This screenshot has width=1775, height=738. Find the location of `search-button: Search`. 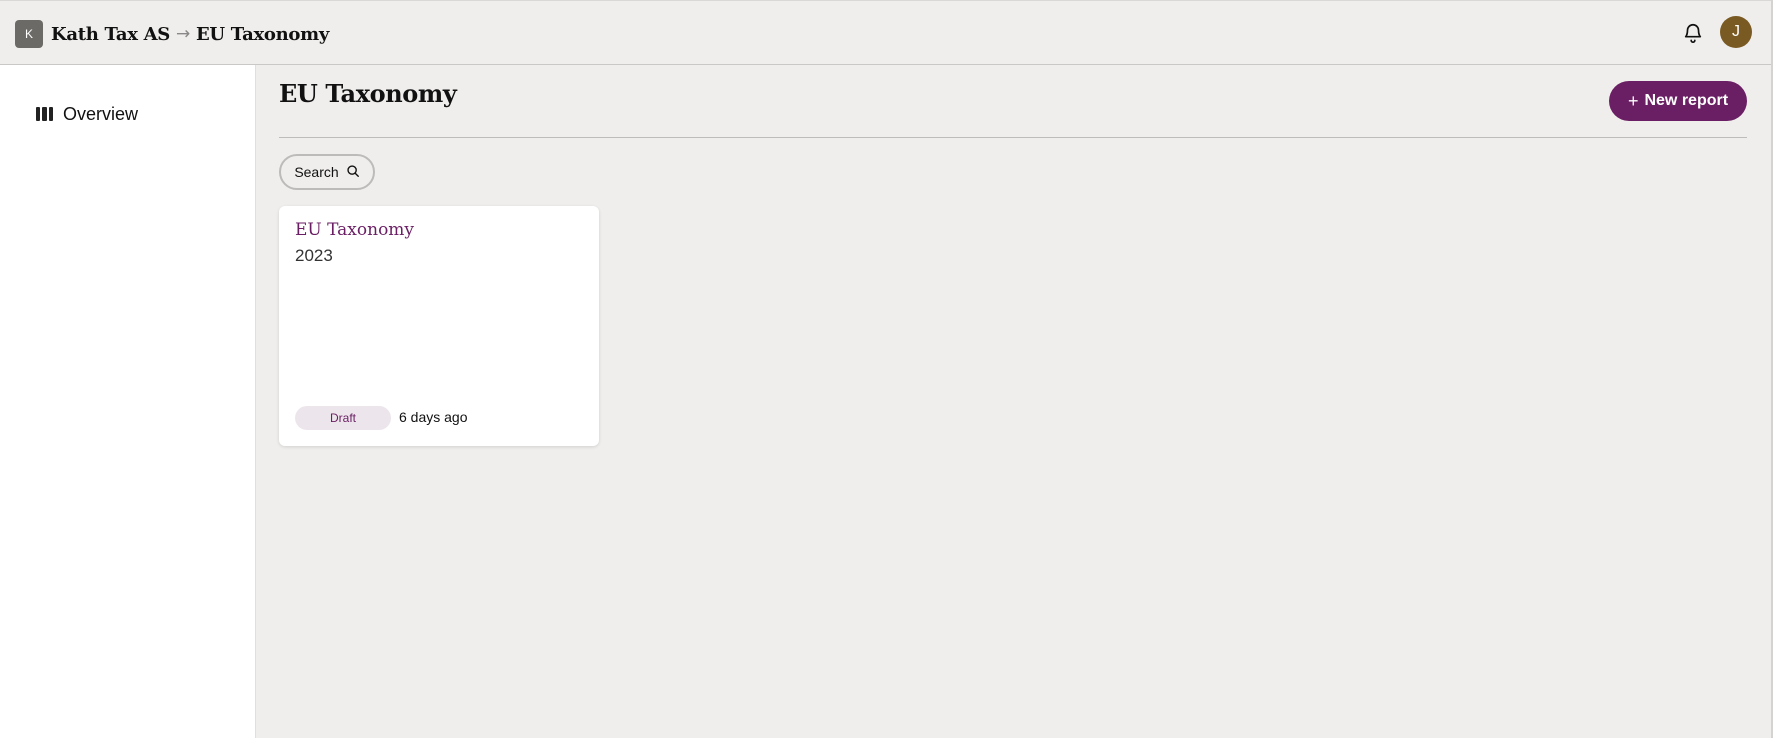

search-button: Search is located at coordinates (327, 172).